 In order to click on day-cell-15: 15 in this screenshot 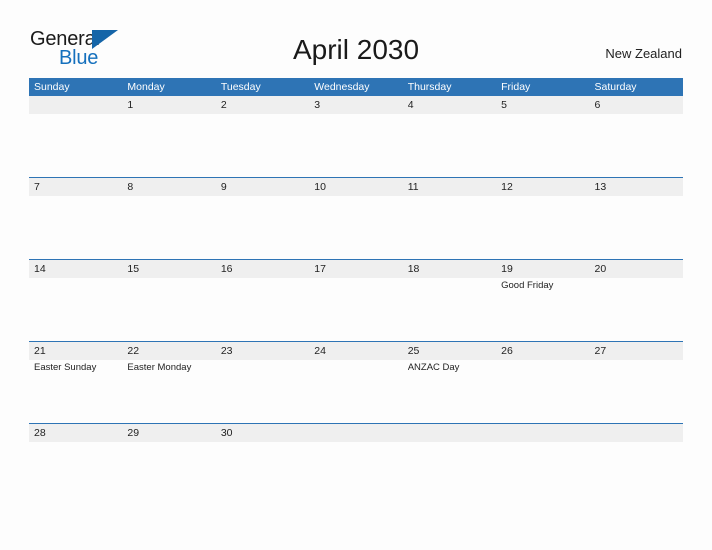, I will do `click(169, 300)`.